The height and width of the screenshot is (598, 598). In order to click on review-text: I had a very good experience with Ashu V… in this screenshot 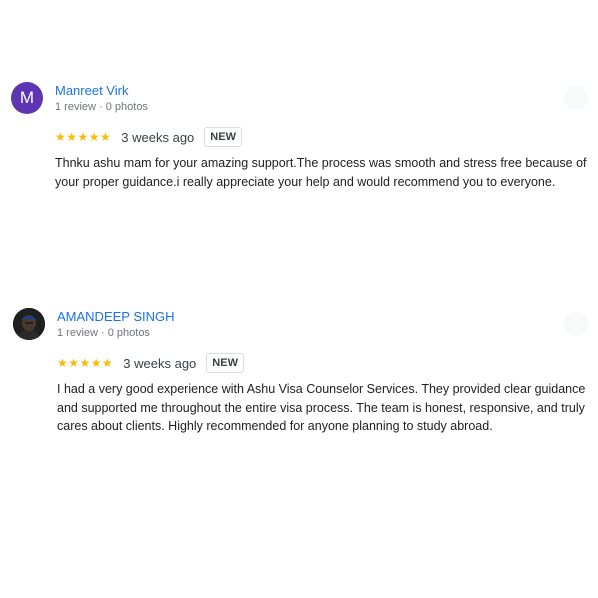, I will do `click(321, 407)`.